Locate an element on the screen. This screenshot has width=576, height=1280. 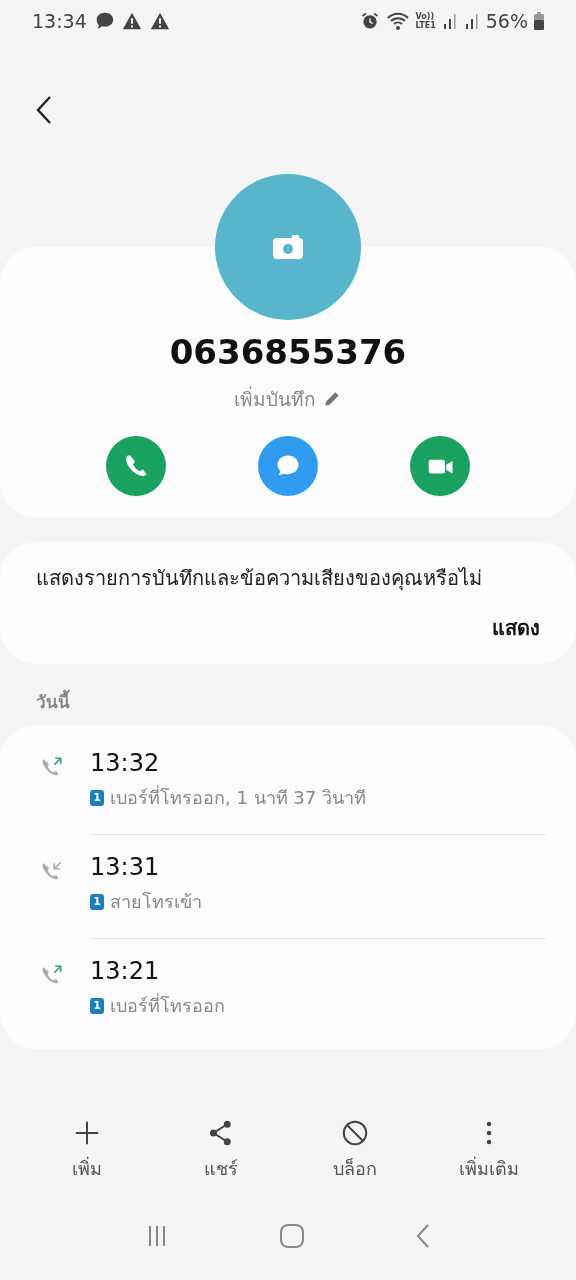
call-detail: เบอร์ที่โทรออก, 1 นาที 37 วินาที is located at coordinates (238, 797).